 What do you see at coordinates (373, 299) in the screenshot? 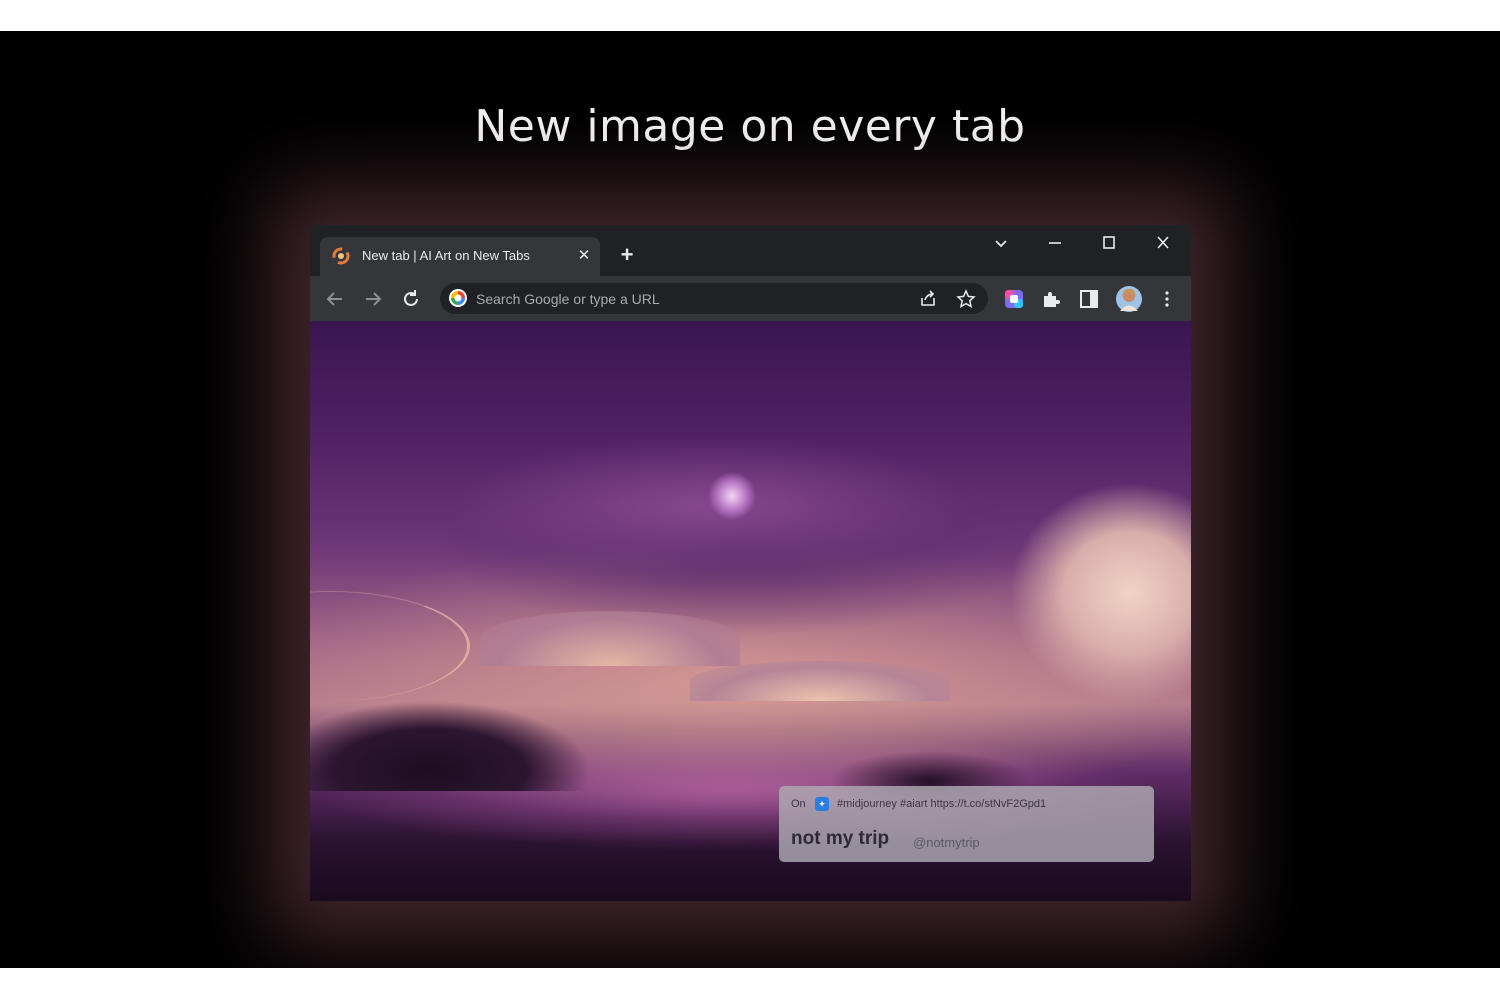
I see `forward-icon` at bounding box center [373, 299].